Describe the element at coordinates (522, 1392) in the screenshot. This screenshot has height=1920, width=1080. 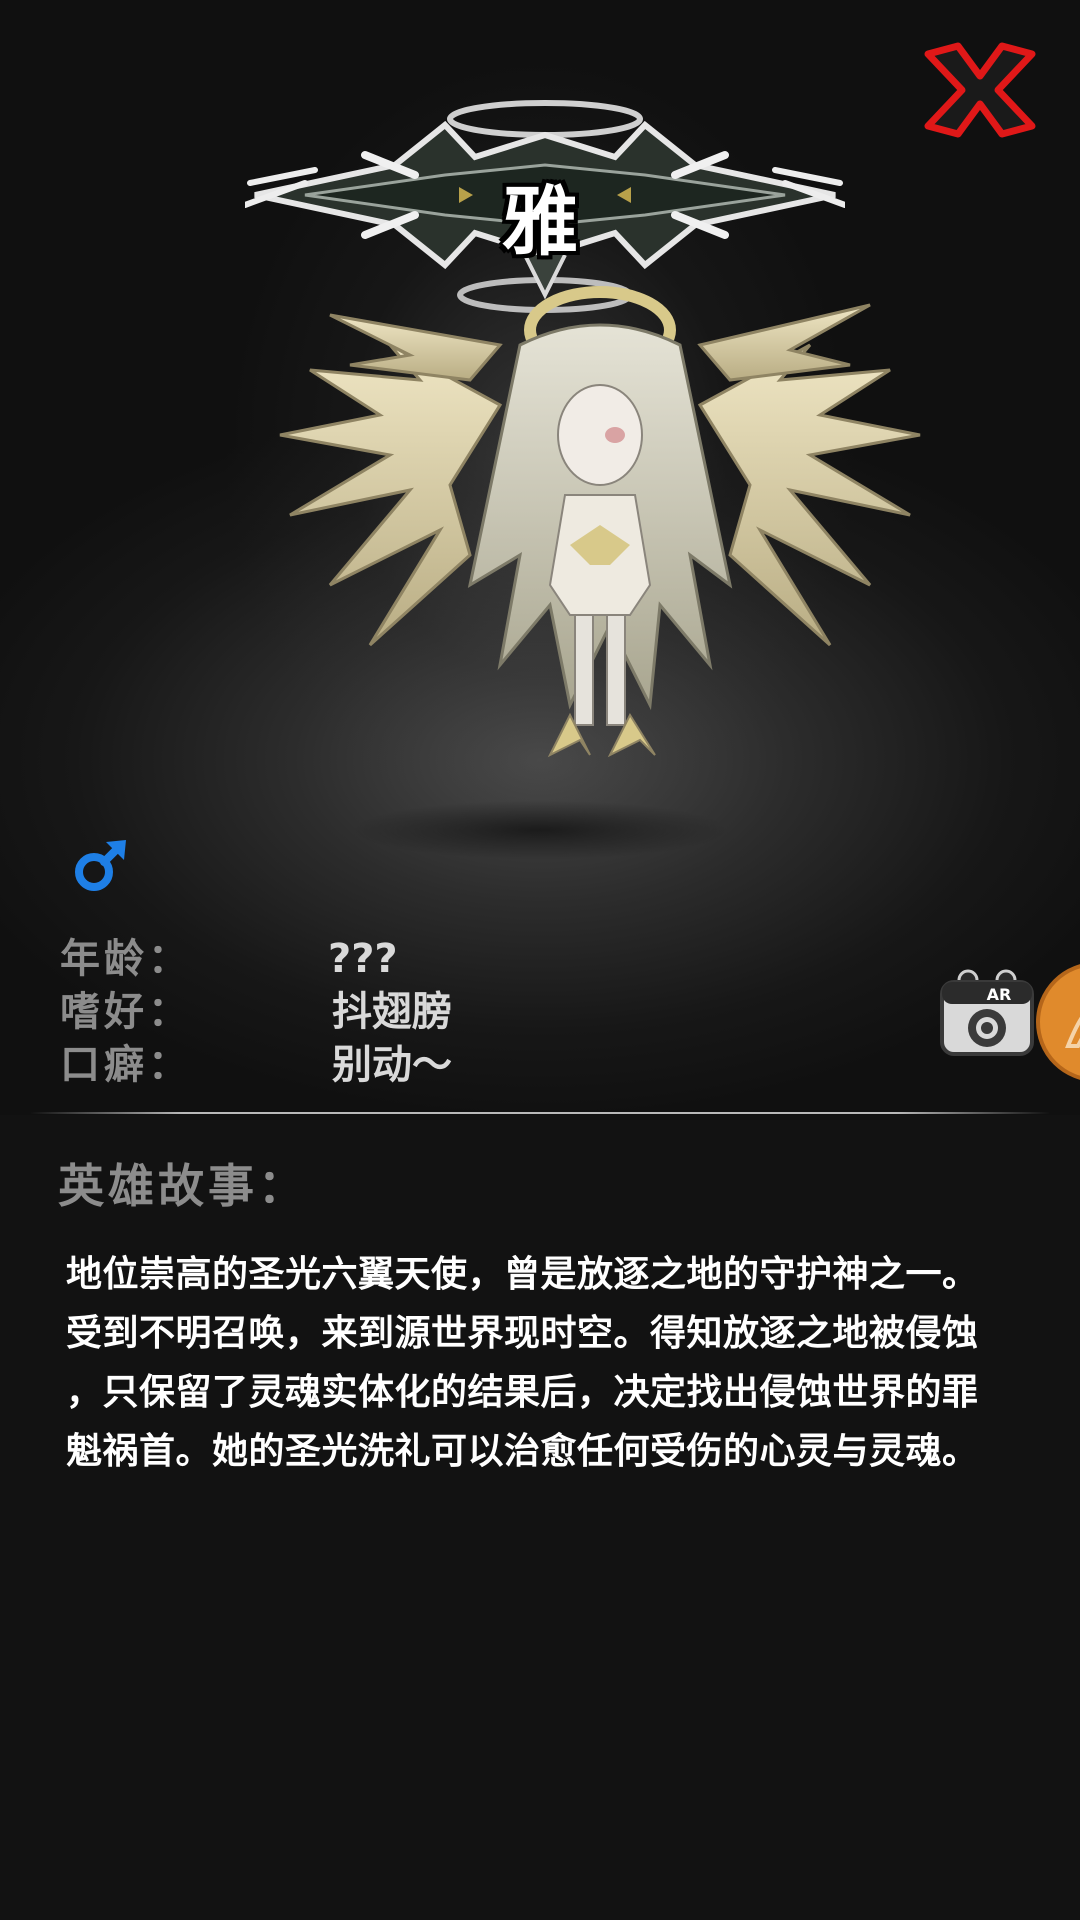
I see `story-line: ，只保留了灵魂实体化的结果后，决定找出侵蚀世界的罪` at that location.